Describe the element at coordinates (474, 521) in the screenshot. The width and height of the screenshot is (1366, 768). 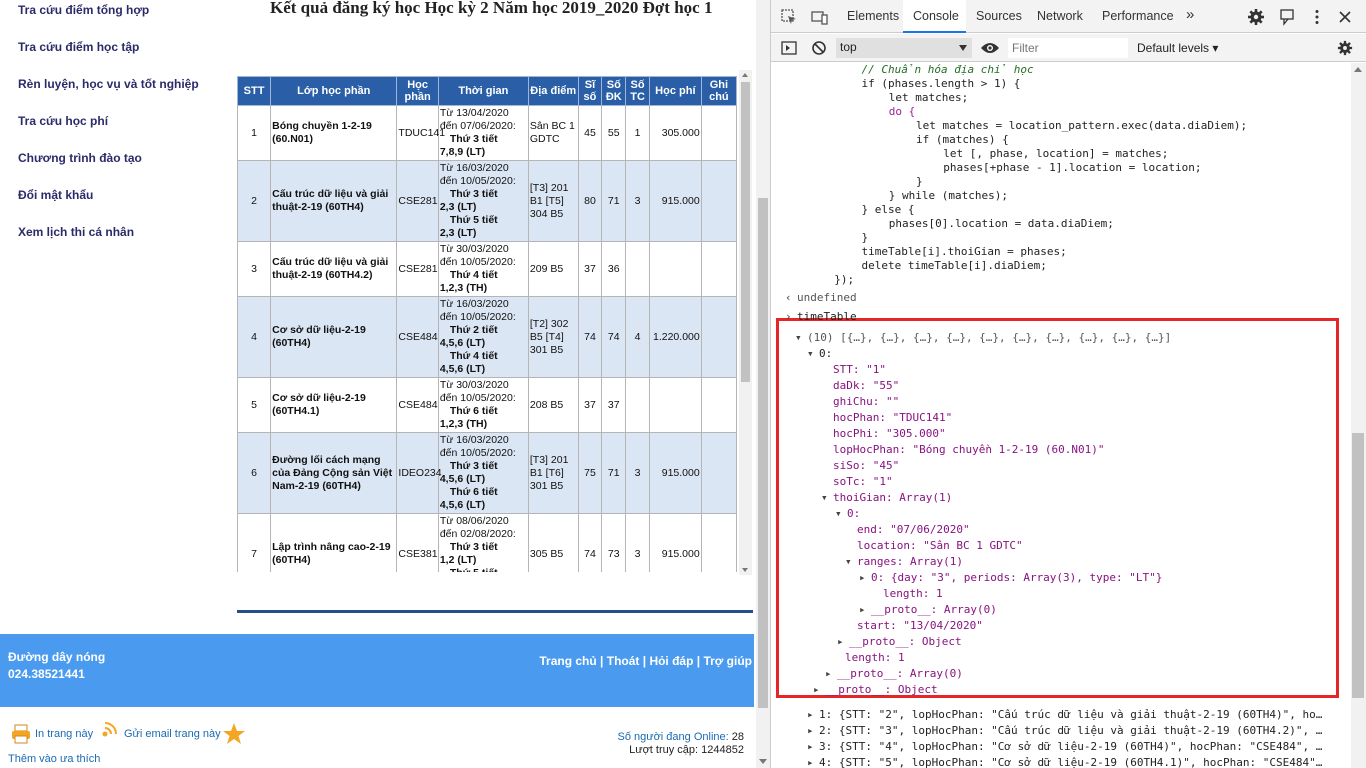
I see `schedule-line: Từ 08/06/2020` at that location.